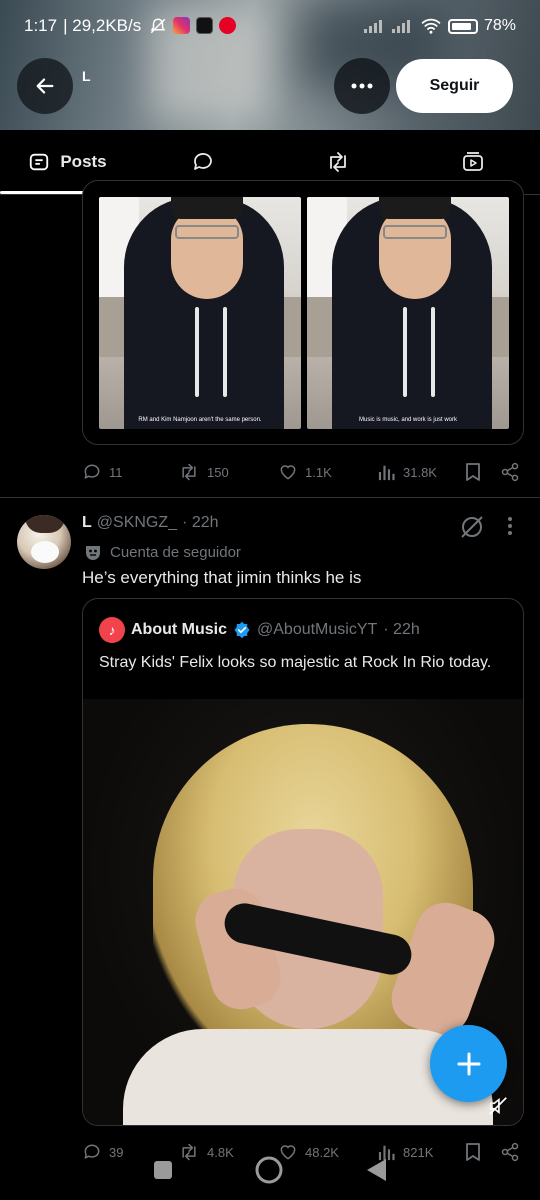 This screenshot has width=540, height=1200. I want to click on reply-icon, so click(92, 471).